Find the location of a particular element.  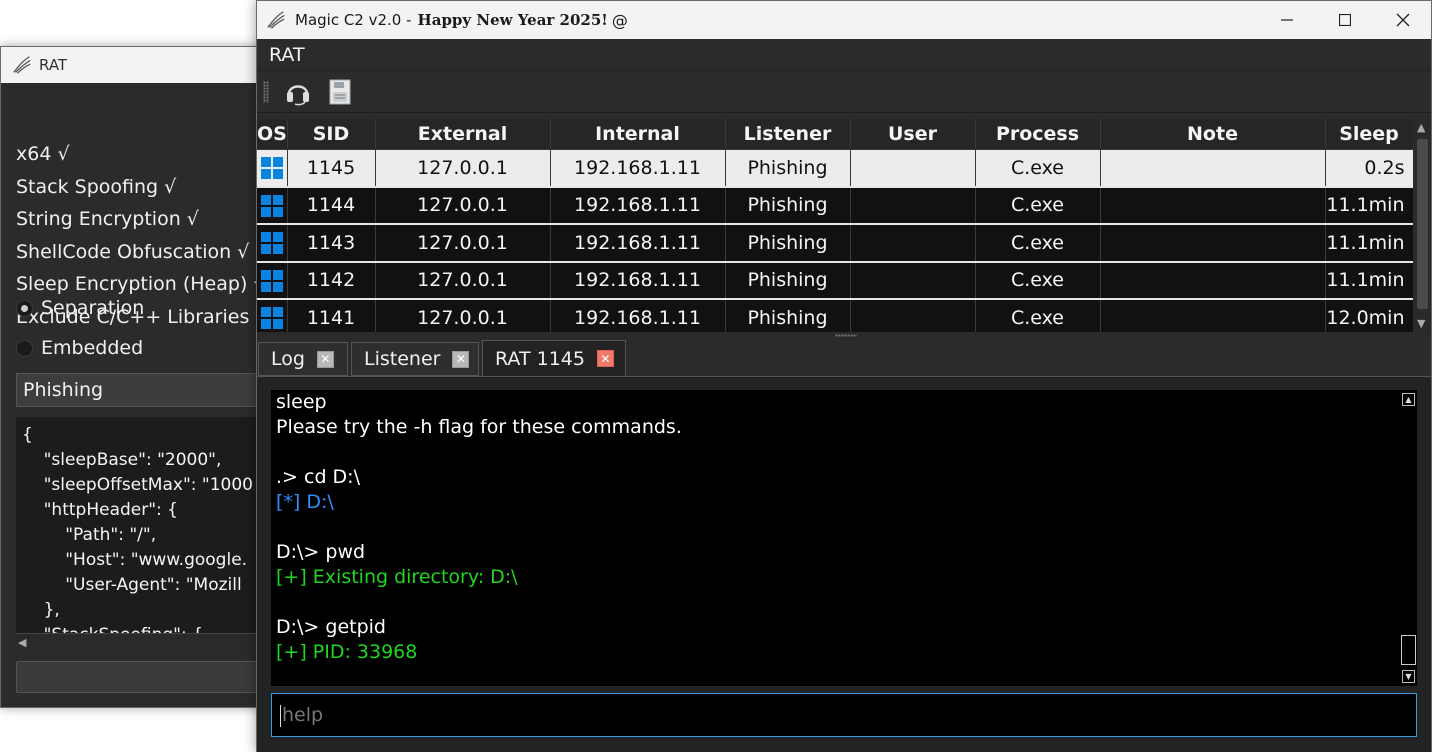

column-header-note: Note is located at coordinates (1213, 134).